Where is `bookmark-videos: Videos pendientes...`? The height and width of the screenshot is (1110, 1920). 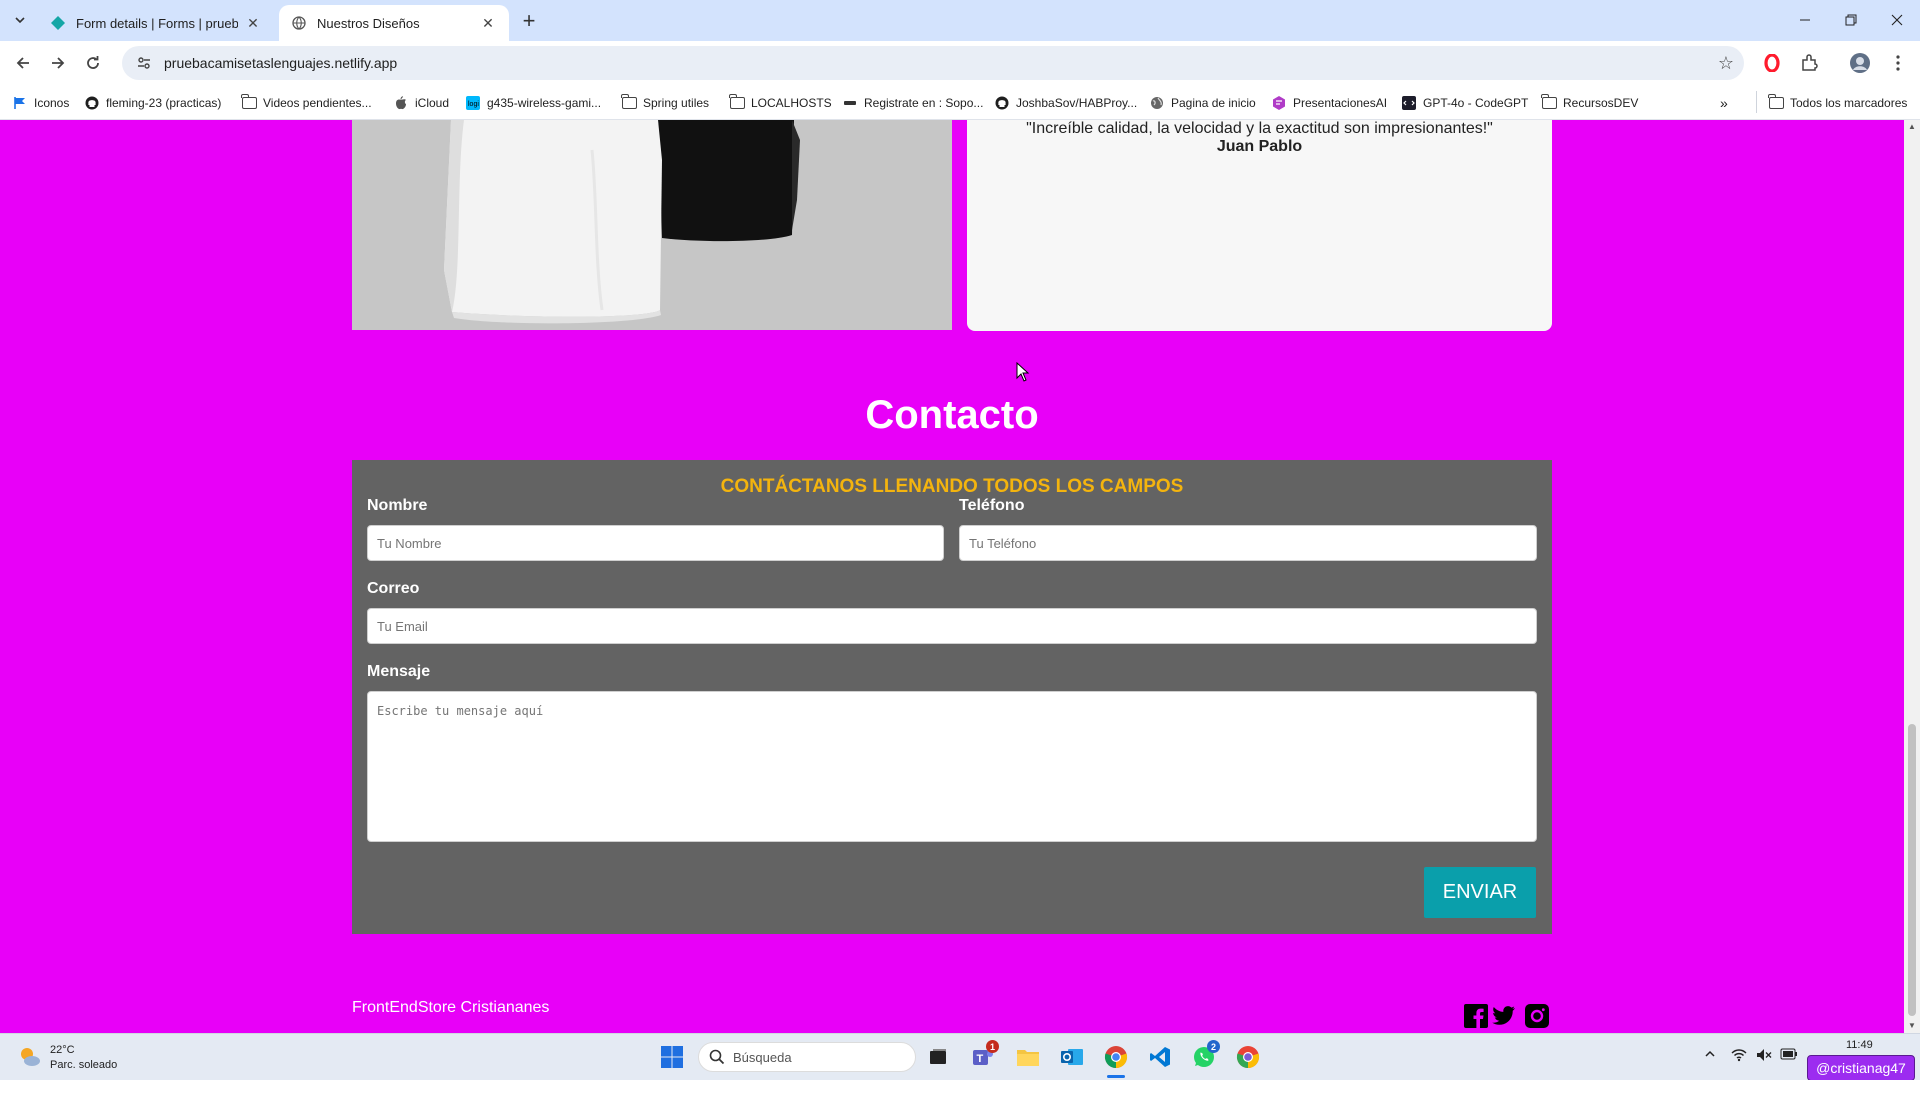
bookmark-videos: Videos pendientes... is located at coordinates (306, 103).